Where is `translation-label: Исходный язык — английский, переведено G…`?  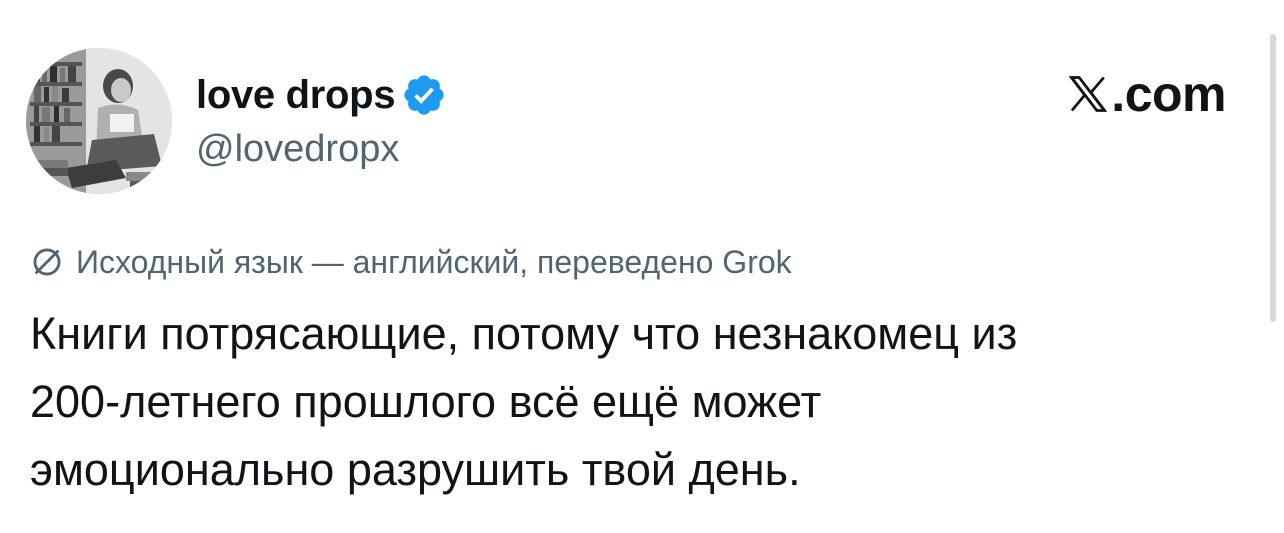
translation-label: Исходный язык — английский, переведено G… is located at coordinates (434, 261).